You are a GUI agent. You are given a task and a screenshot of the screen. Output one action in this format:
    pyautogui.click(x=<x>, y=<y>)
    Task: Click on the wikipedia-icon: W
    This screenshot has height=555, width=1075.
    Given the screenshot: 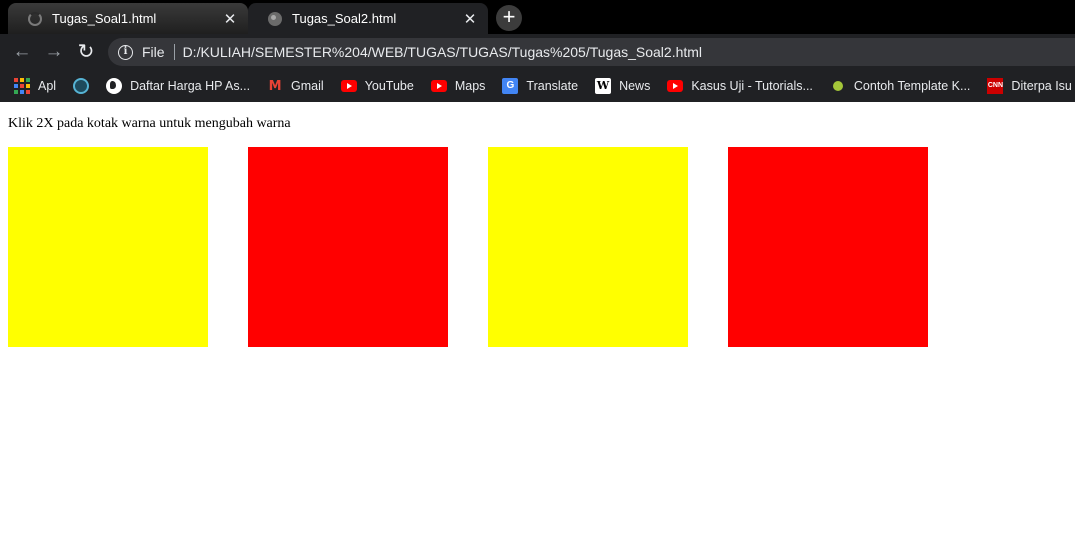 What is the action you would take?
    pyautogui.click(x=603, y=86)
    